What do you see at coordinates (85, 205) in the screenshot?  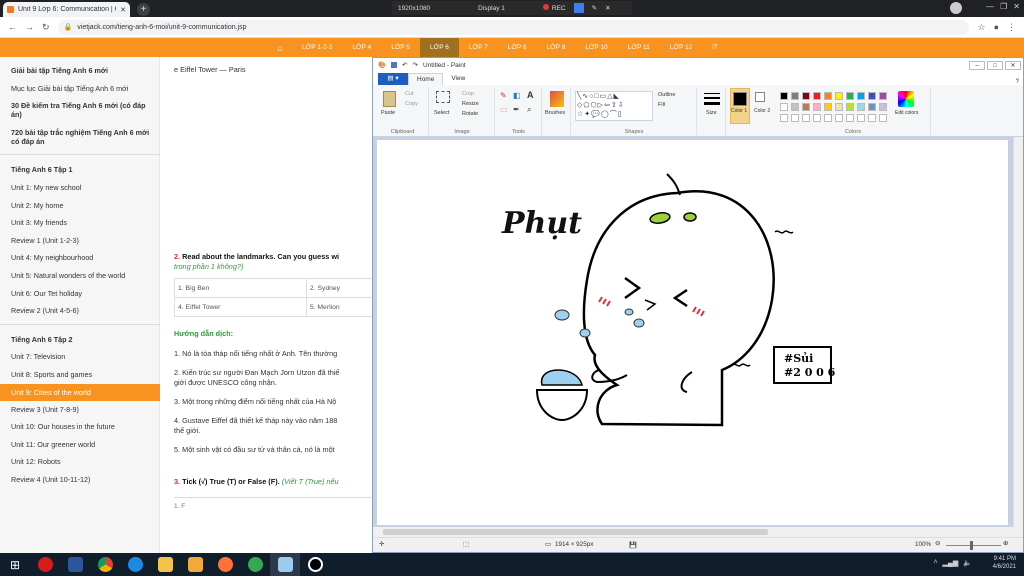 I see `sidebar-item: Unit 2: My home` at bounding box center [85, 205].